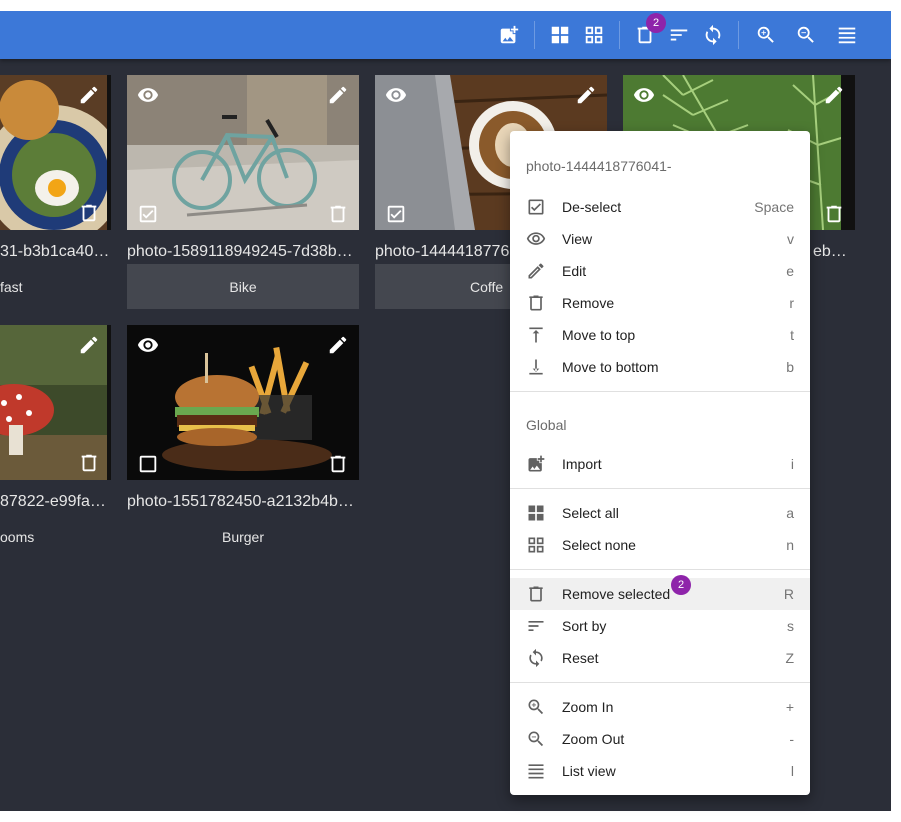  What do you see at coordinates (445, 35) in the screenshot?
I see `toolbar: 2` at bounding box center [445, 35].